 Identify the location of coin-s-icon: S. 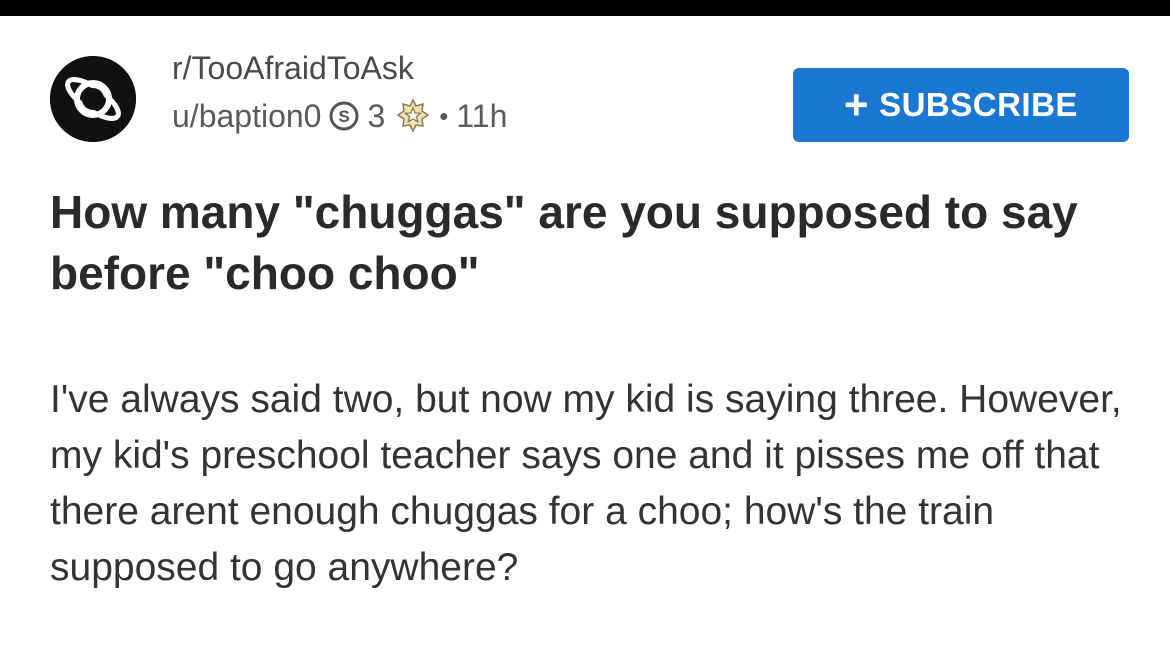
(344, 116).